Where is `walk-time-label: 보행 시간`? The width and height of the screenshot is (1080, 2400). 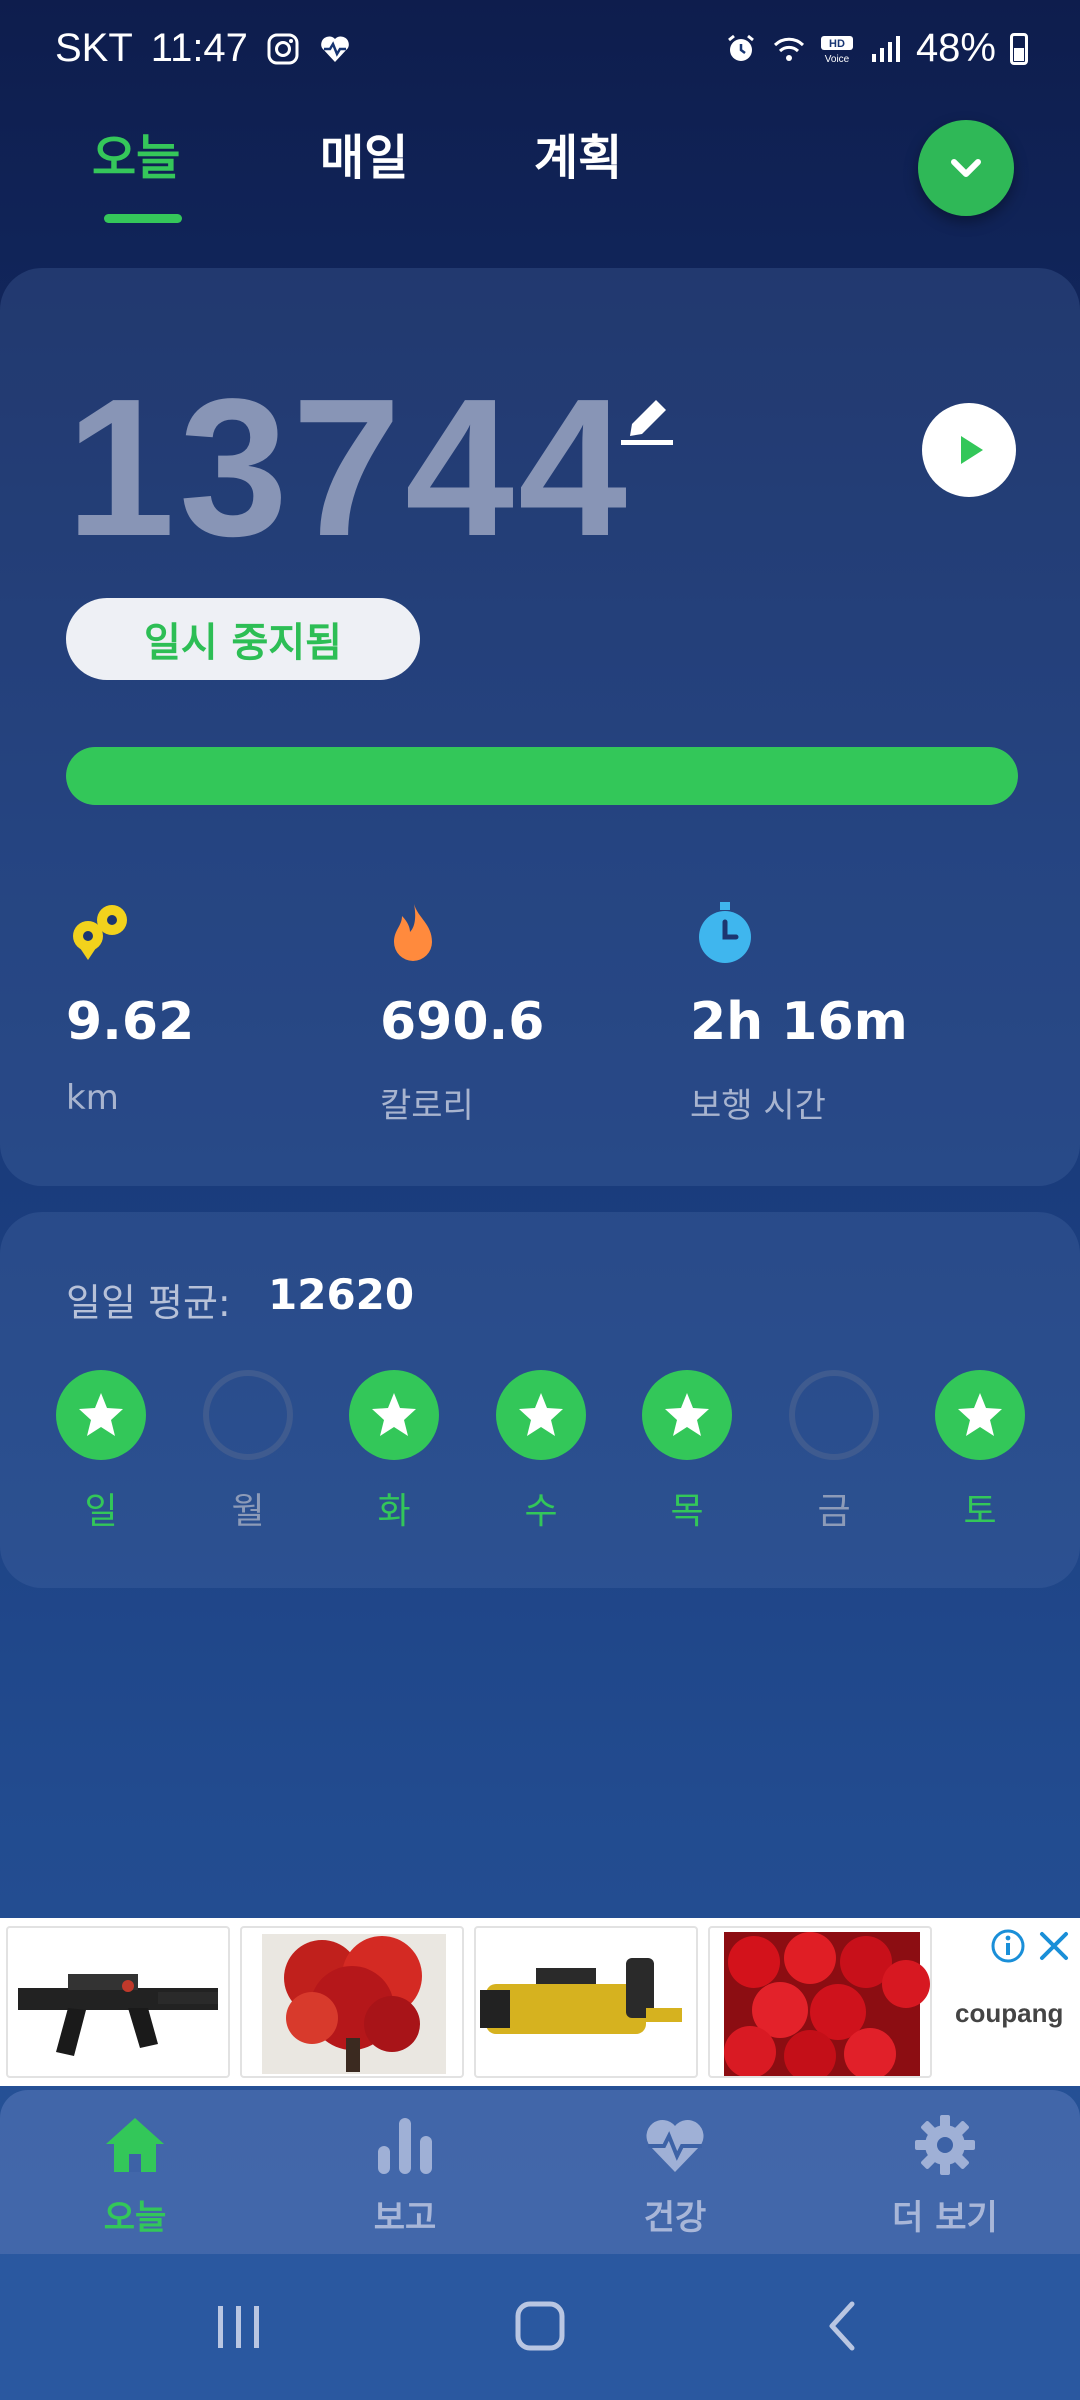 walk-time-label: 보행 시간 is located at coordinates (758, 1106).